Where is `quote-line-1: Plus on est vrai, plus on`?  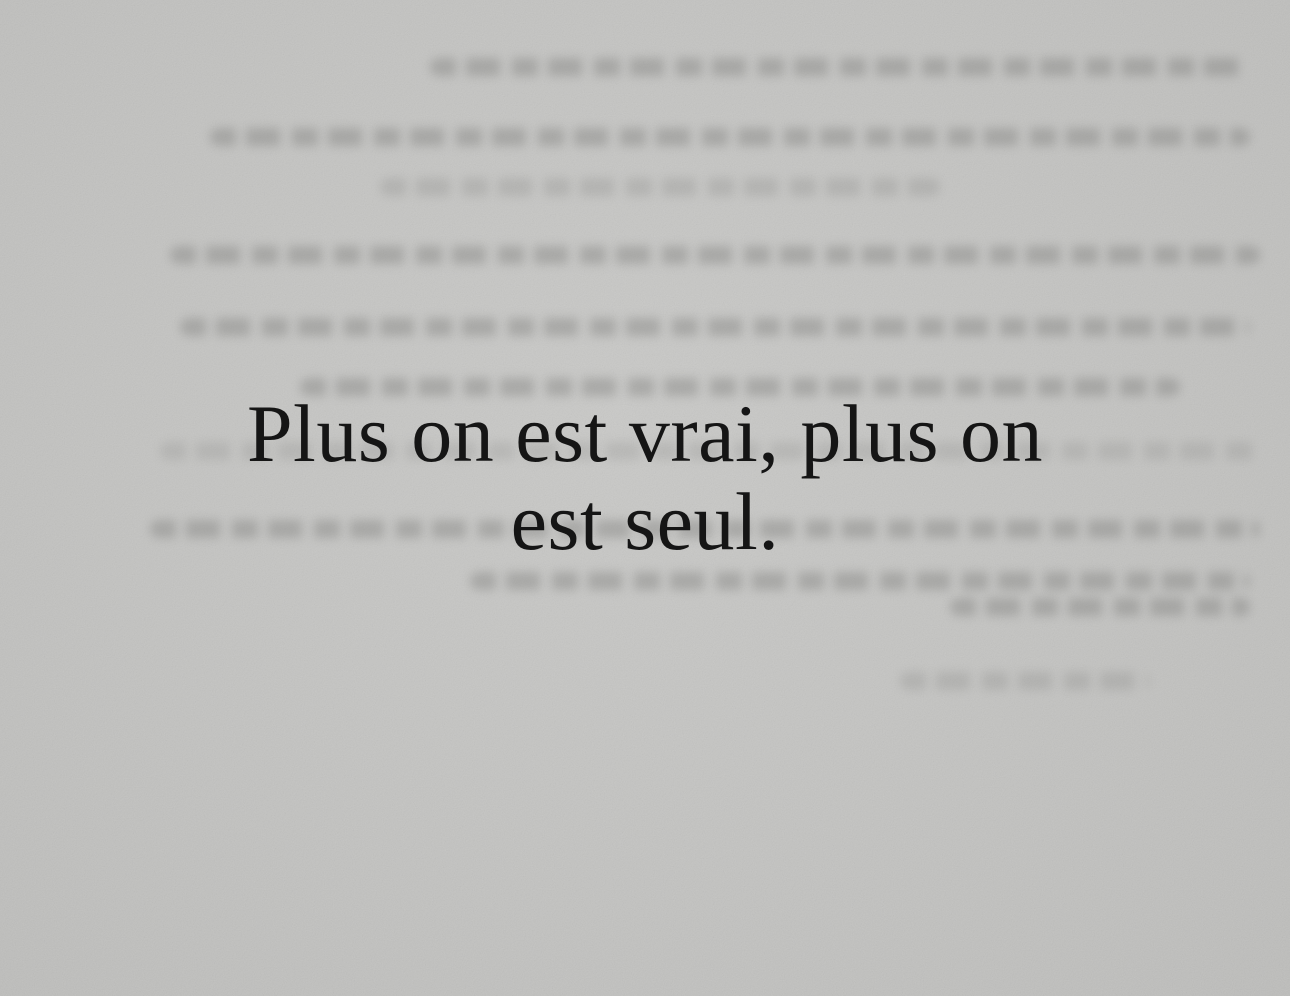
quote-line-1: Plus on est vrai, plus on is located at coordinates (645, 433).